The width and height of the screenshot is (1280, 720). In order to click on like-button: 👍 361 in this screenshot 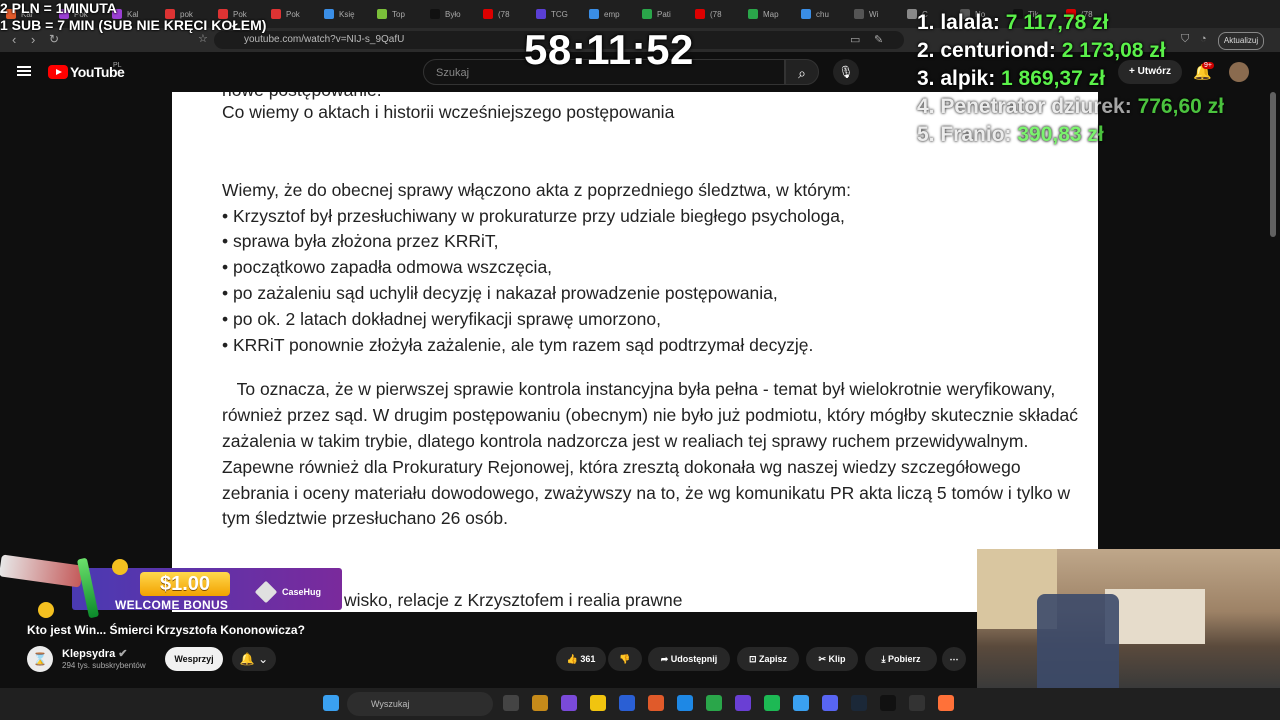, I will do `click(581, 659)`.